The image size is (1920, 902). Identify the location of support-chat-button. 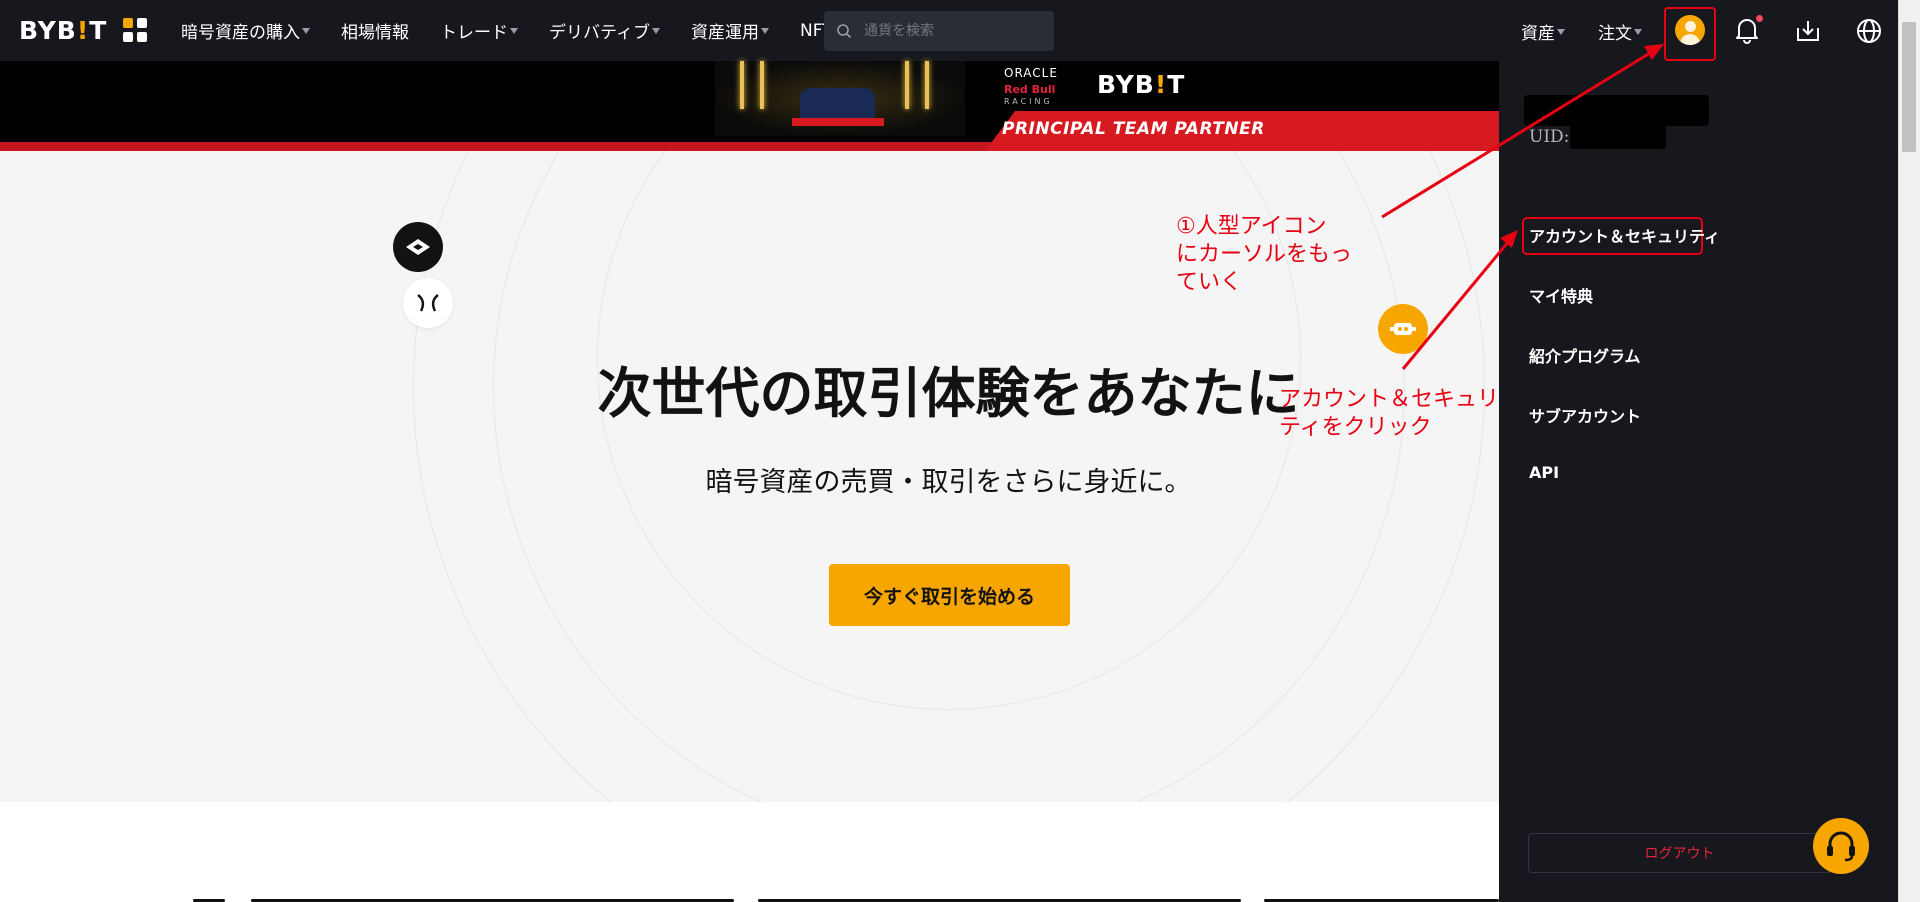
(1841, 846).